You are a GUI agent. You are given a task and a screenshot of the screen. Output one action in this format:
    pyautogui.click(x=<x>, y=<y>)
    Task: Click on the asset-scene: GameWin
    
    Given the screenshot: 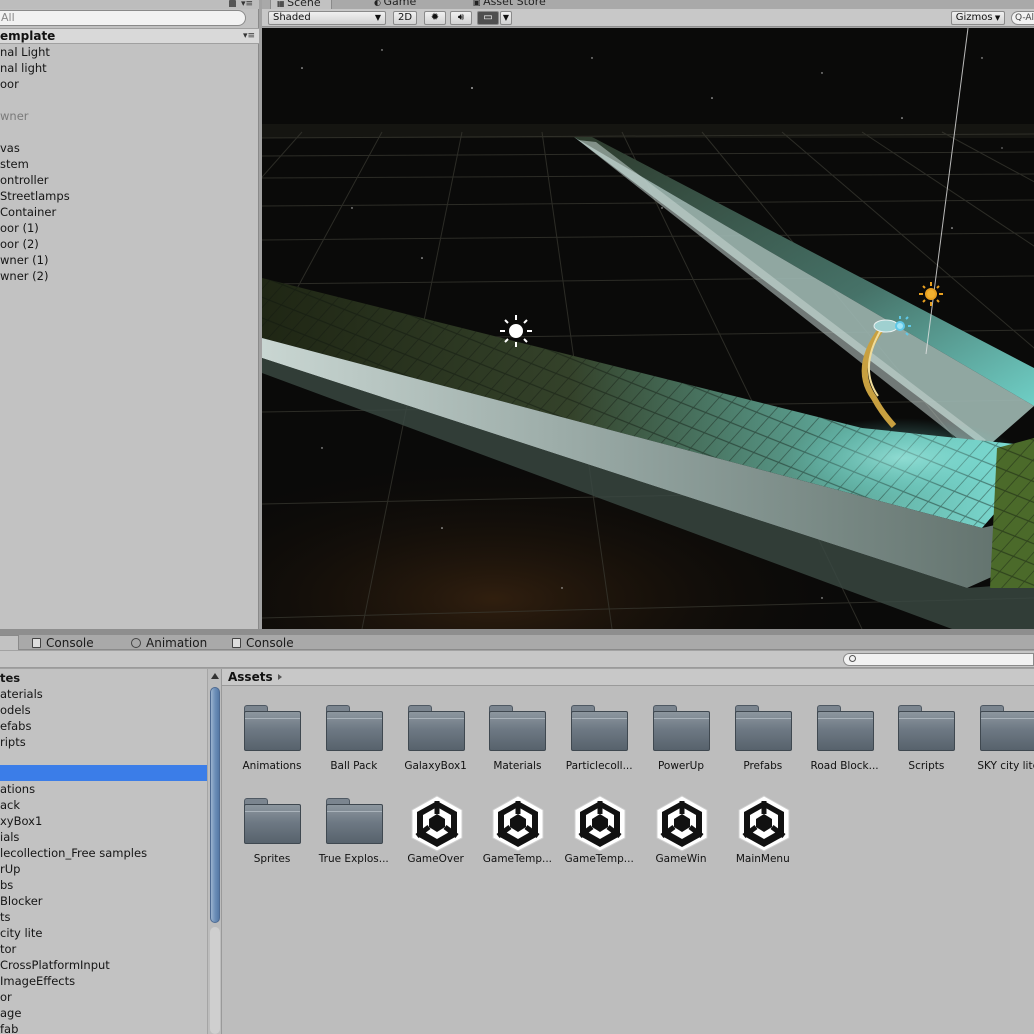 What is the action you would take?
    pyautogui.click(x=681, y=833)
    